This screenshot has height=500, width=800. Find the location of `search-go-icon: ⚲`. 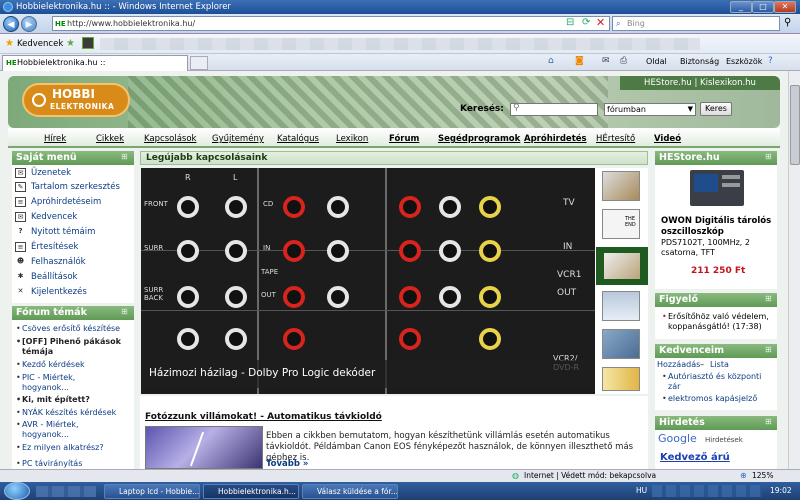

search-go-icon: ⚲ is located at coordinates (787, 22).